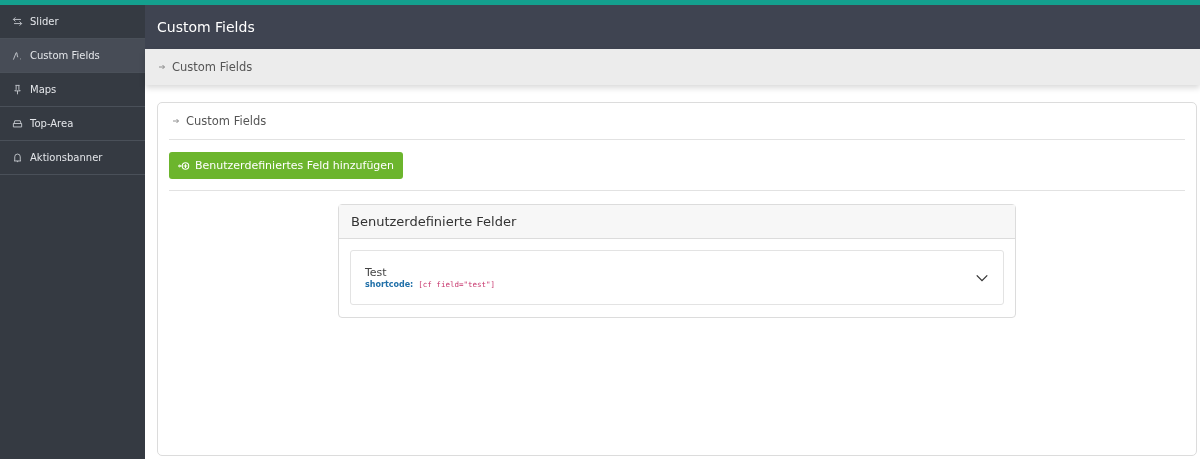 Image resolution: width=1200 pixels, height=459 pixels. What do you see at coordinates (17, 157) in the screenshot?
I see `bell-icon` at bounding box center [17, 157].